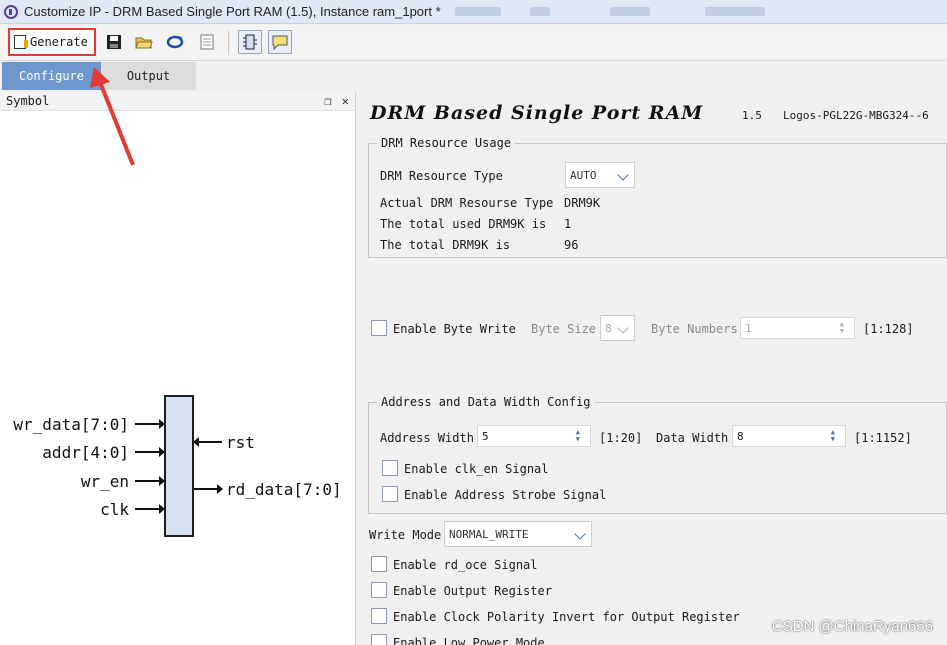  What do you see at coordinates (465, 565) in the screenshot?
I see `enable-rd-oce-label: Enable rd_oce Signal` at bounding box center [465, 565].